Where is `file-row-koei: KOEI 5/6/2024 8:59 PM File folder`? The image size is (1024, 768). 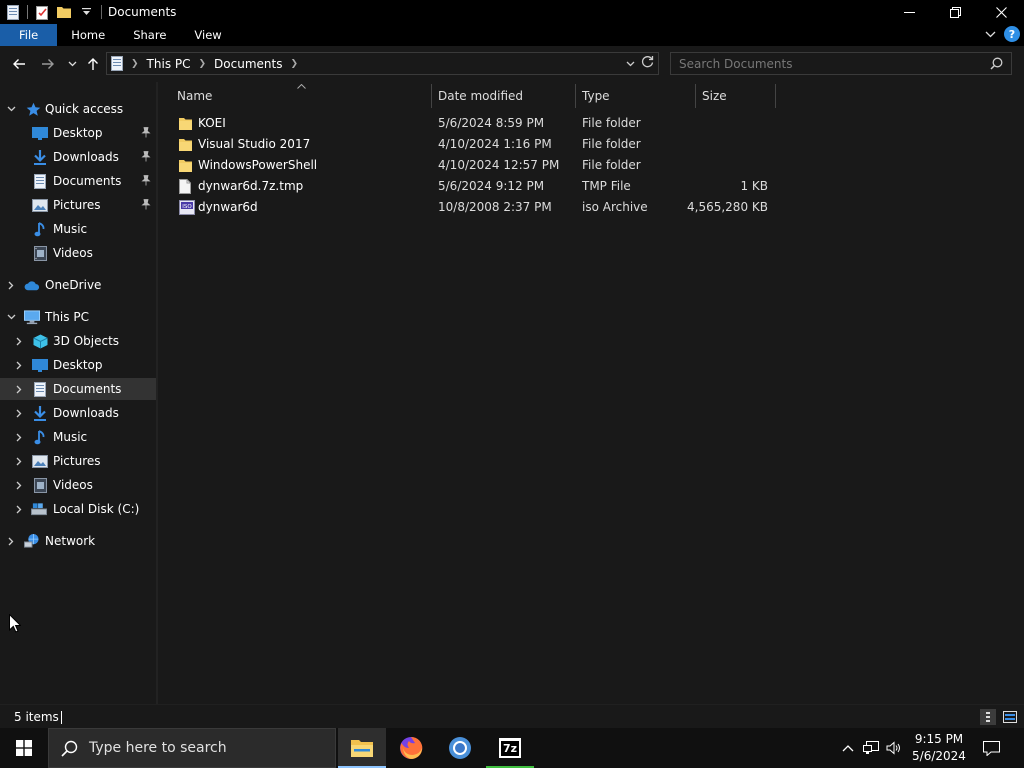
file-row-koei: KOEI 5/6/2024 8:59 PM File folder is located at coordinates (474, 123).